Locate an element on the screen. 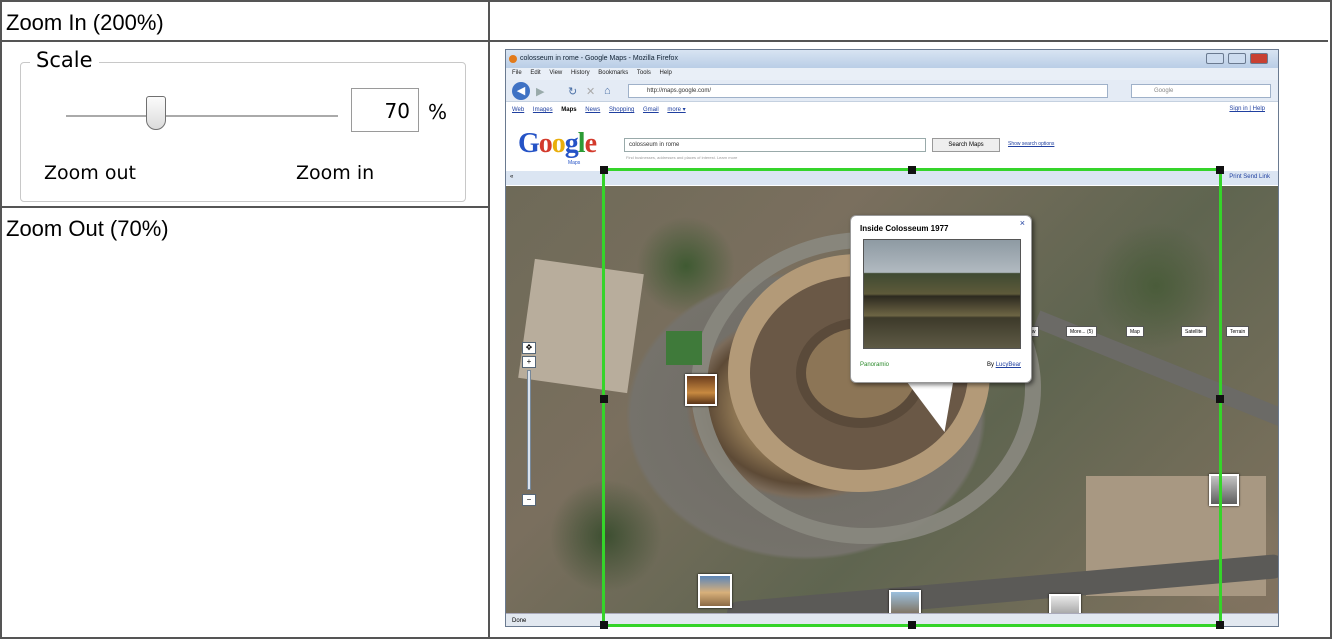 This screenshot has height=639, width=1332. google-link-images: Images is located at coordinates (543, 110).